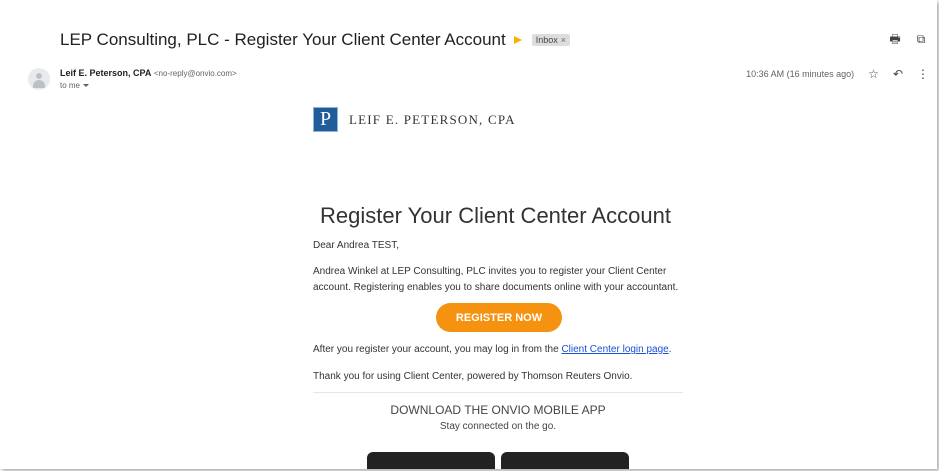 This screenshot has height=471, width=939. Describe the element at coordinates (498, 410) in the screenshot. I see `download-app-title: DOWNLOAD THE ONVIO MOBILE APP` at that location.